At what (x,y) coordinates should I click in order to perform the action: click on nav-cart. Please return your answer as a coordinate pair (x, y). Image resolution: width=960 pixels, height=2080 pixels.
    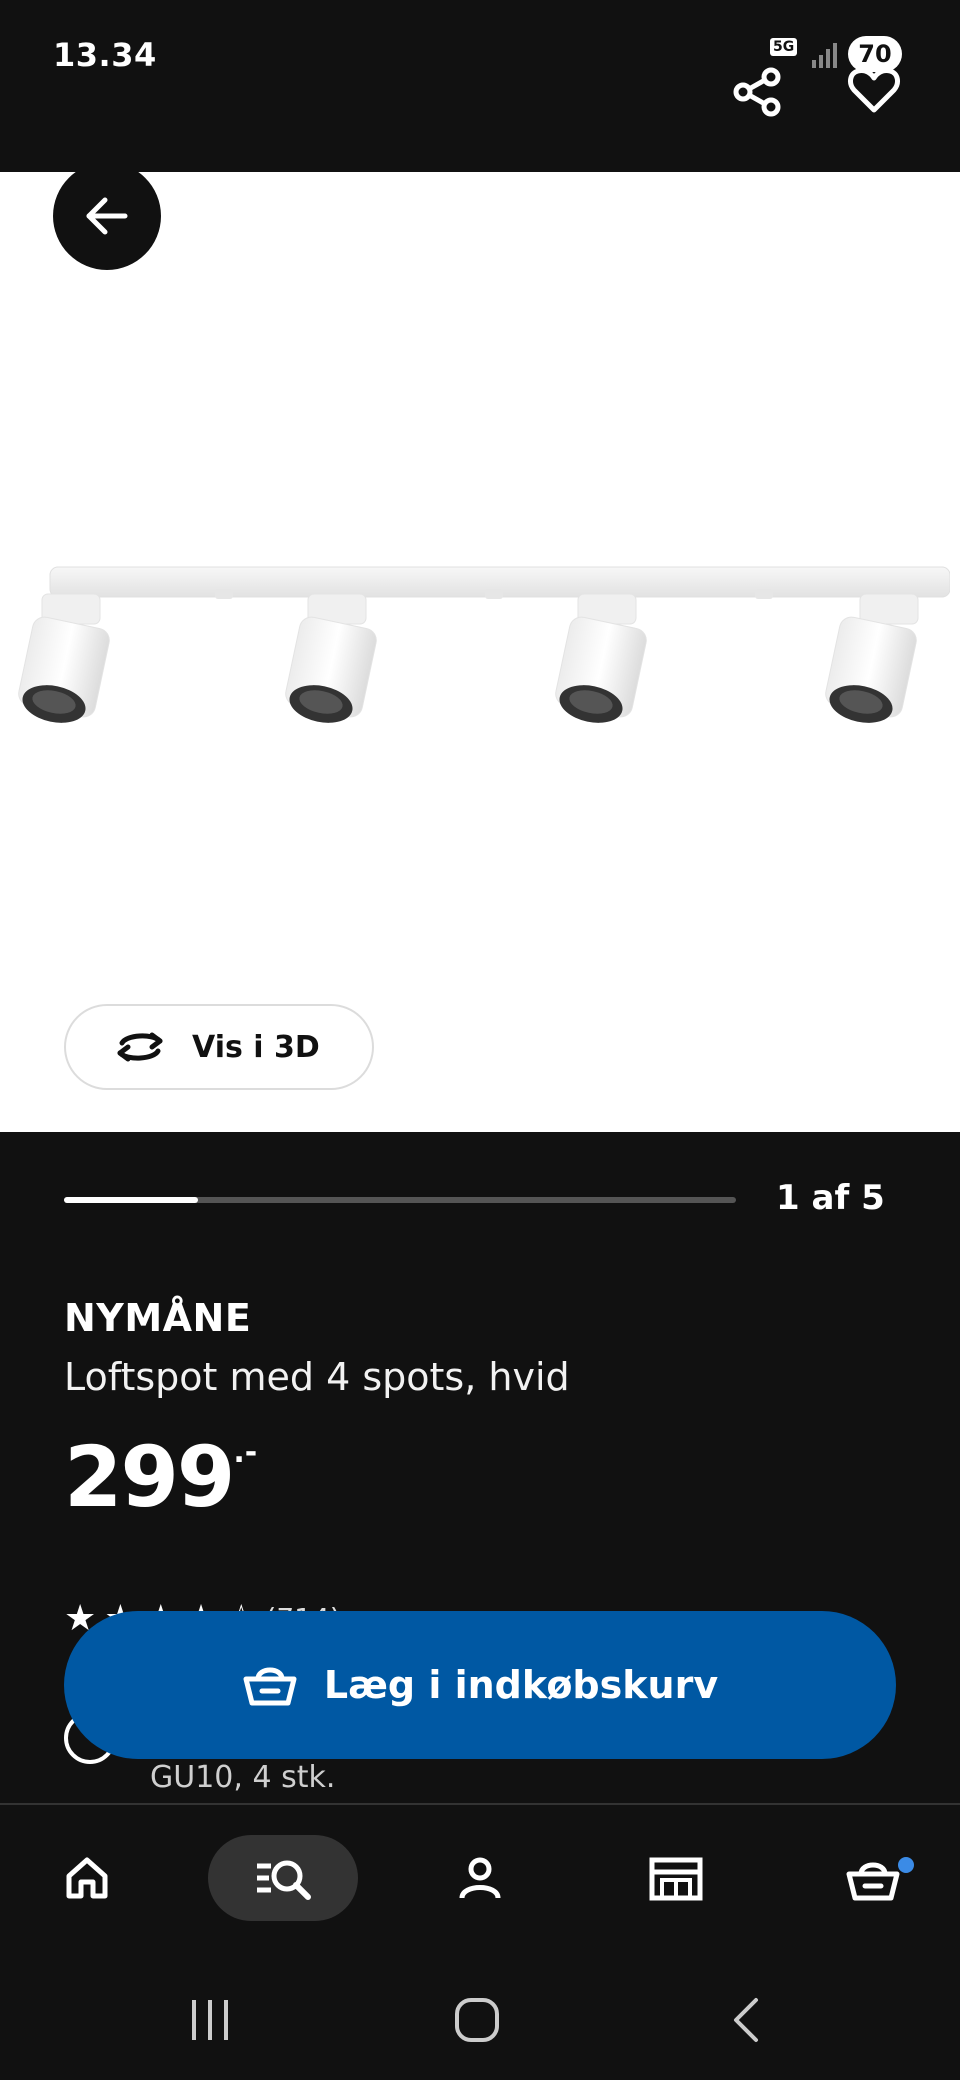
    Looking at the image, I should click on (873, 1878).